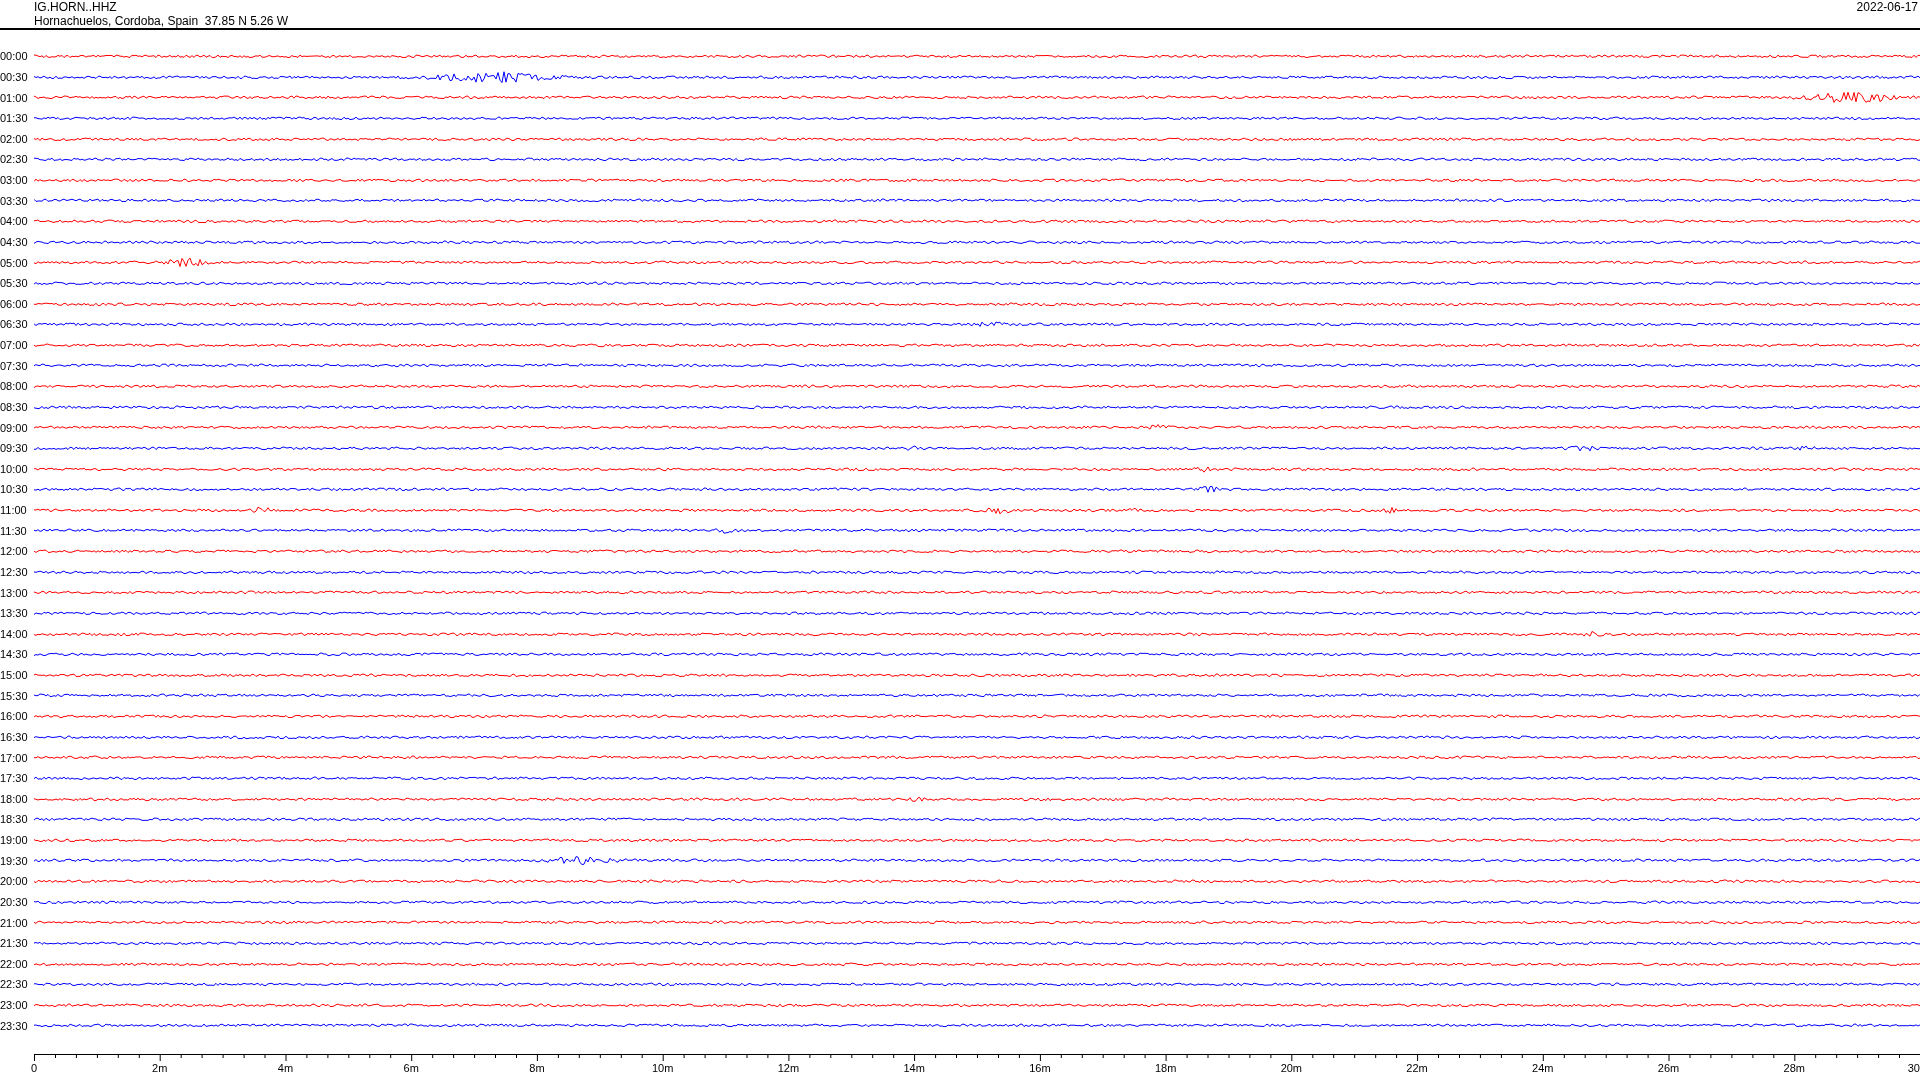 The height and width of the screenshot is (1080, 1920). Describe the element at coordinates (1913, 1068) in the screenshot. I see `axis-tick-label: 30` at that location.